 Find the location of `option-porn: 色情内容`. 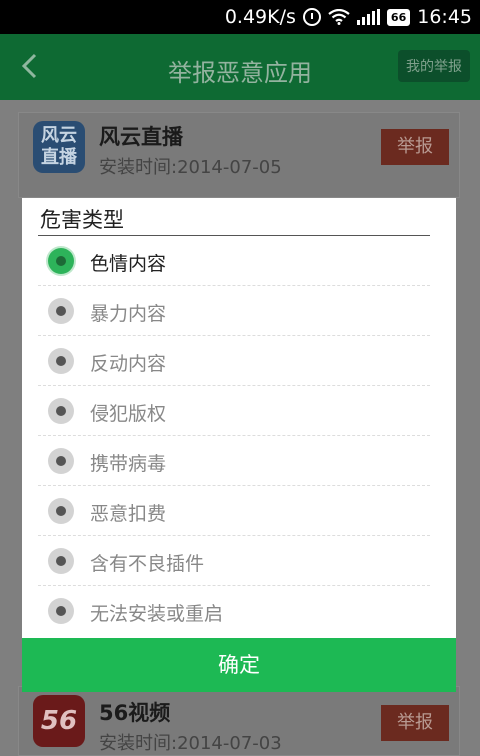

option-porn: 色情内容 is located at coordinates (234, 261).